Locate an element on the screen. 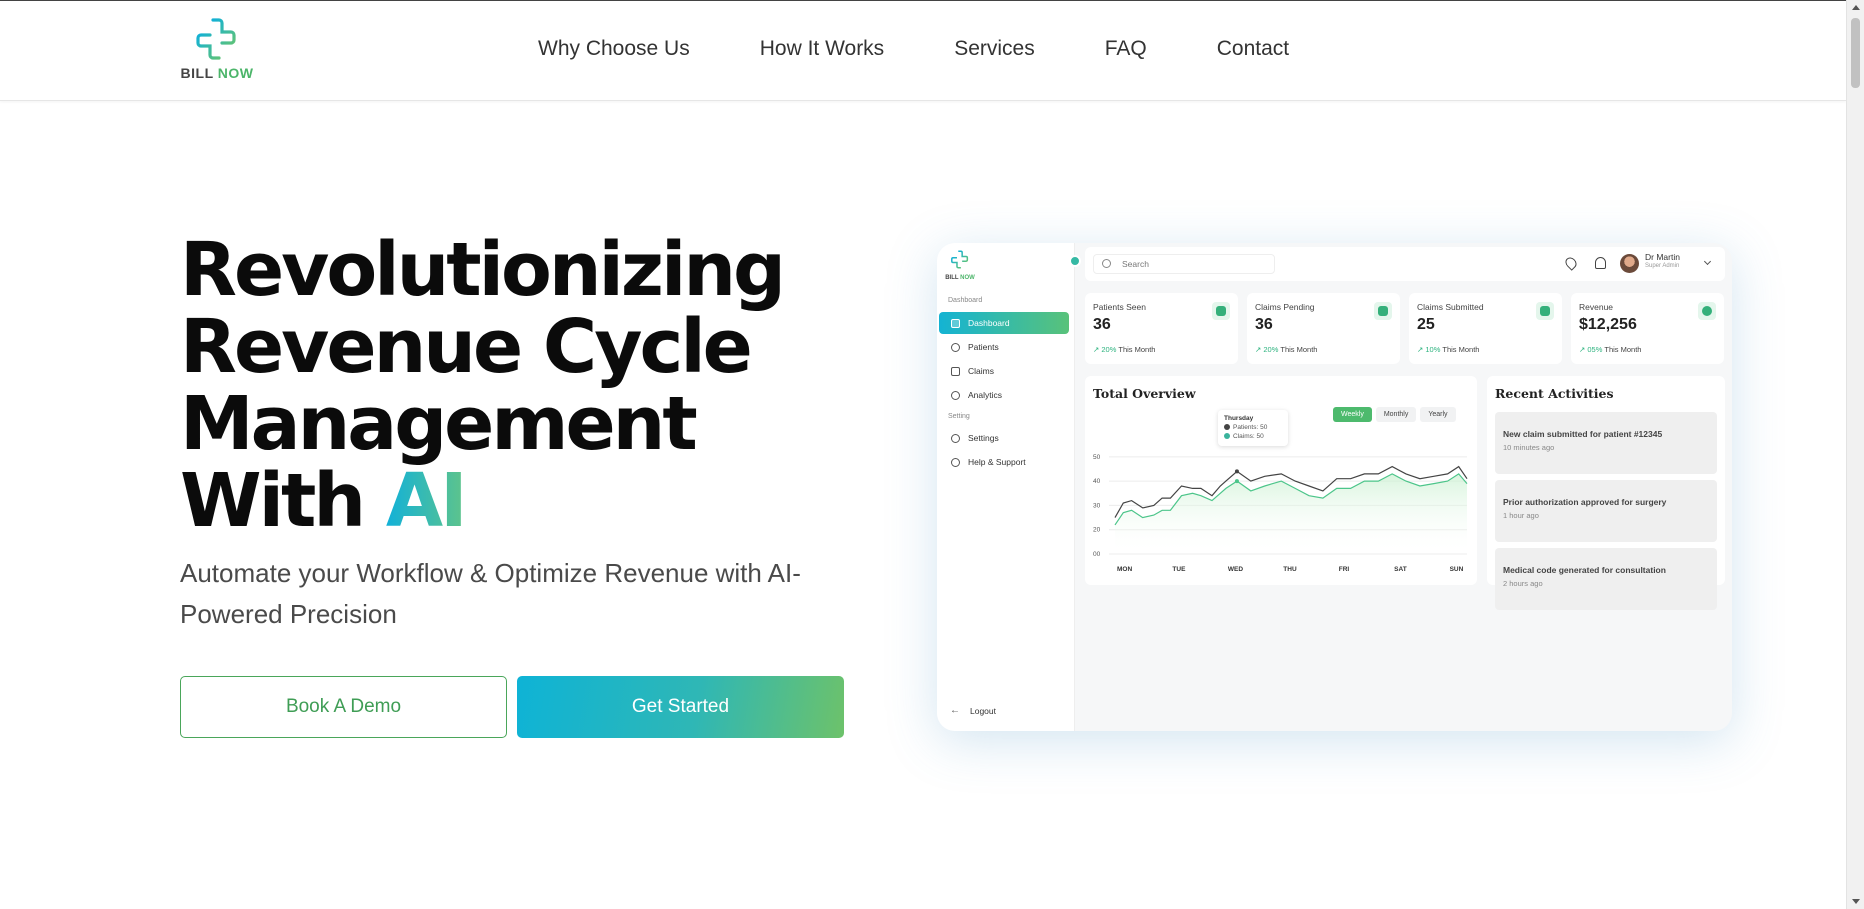 The height and width of the screenshot is (909, 1864). y-tick-label: 50 is located at coordinates (1097, 457).